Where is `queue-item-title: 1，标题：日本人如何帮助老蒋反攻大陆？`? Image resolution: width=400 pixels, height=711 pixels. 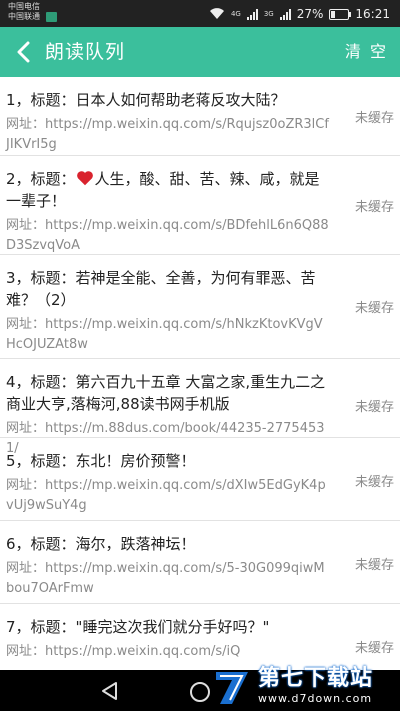
queue-item-title: 1，标题：日本人如何帮助老蒋反攻大陆？ is located at coordinates (146, 100).